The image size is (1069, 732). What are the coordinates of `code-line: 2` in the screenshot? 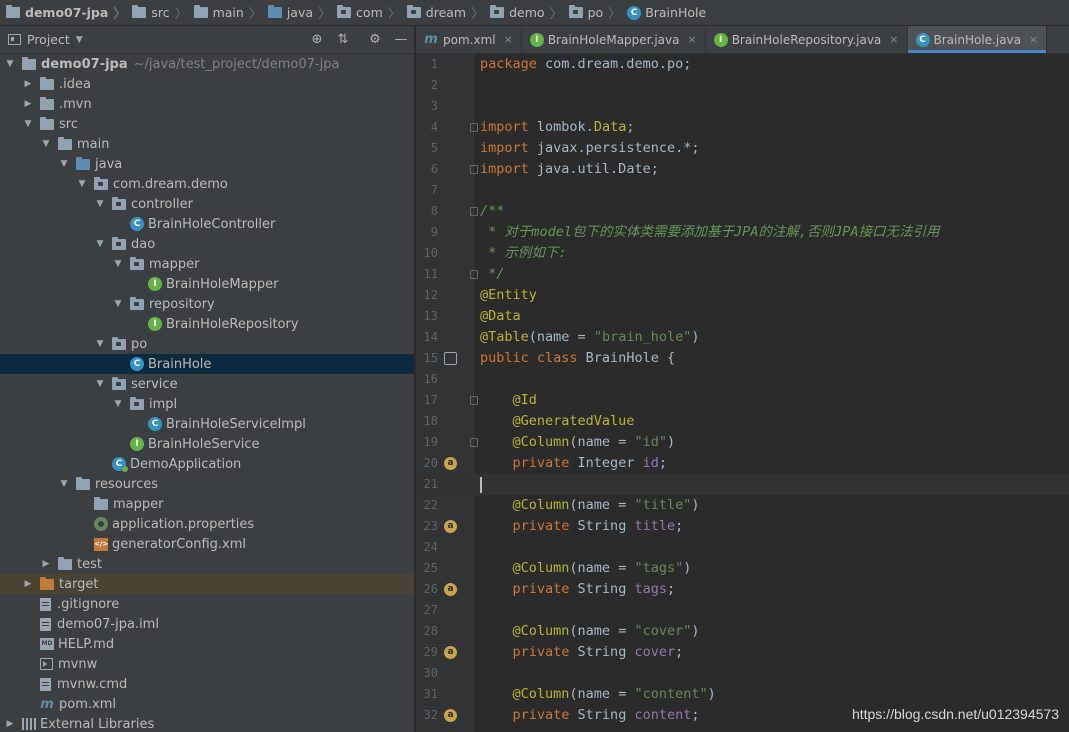 It's located at (742, 85).